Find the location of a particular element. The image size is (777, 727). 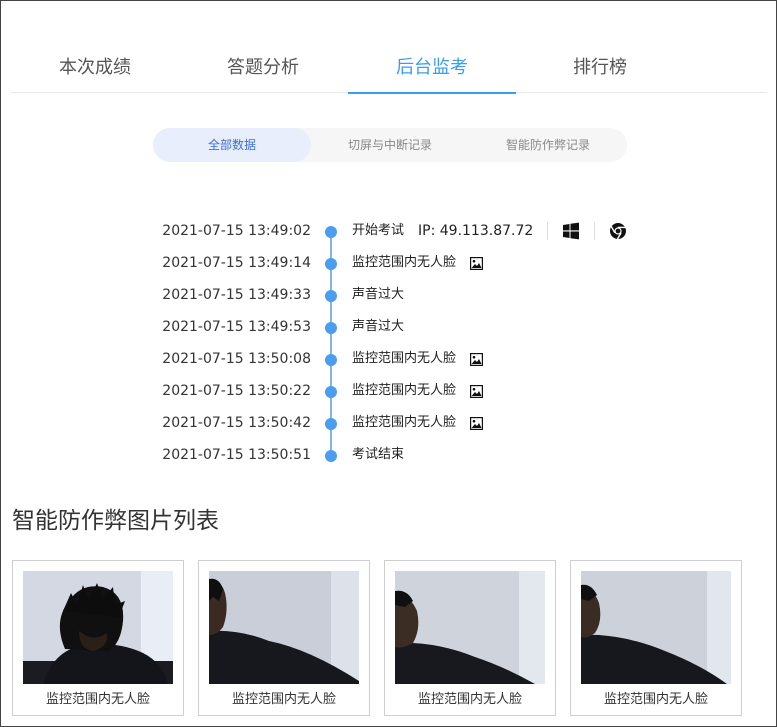

filter-switch-interrupt: 切屏与中断记录 is located at coordinates (390, 145).